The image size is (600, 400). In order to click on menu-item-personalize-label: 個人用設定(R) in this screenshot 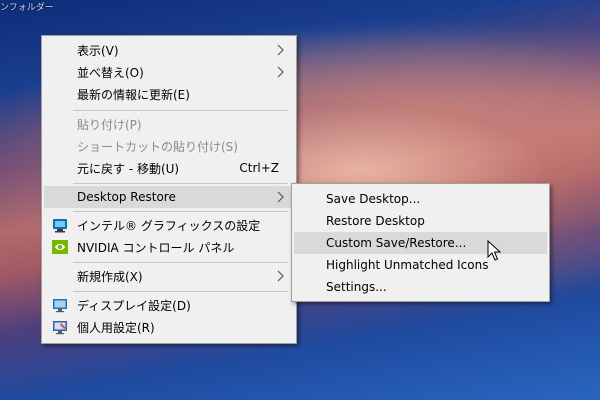, I will do `click(116, 327)`.